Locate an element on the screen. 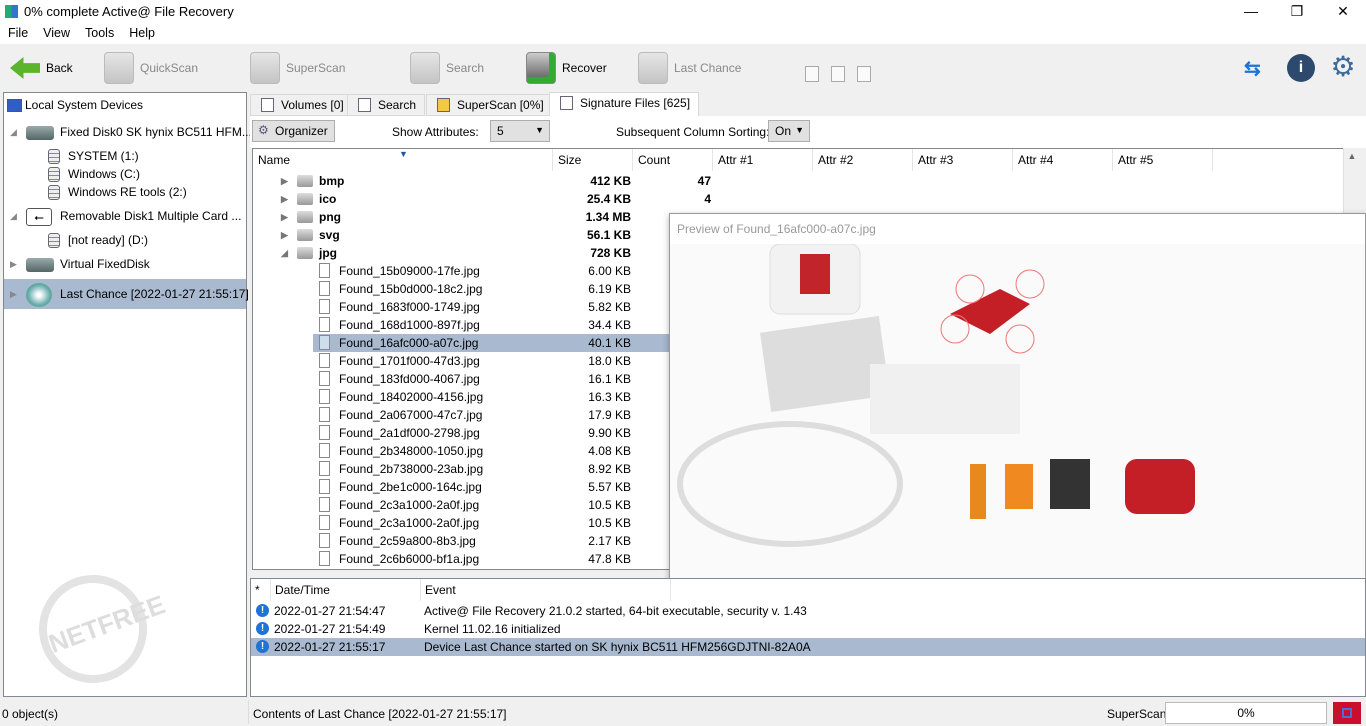 Image resolution: width=1366 pixels, height=726 pixels. folder-row-jpg: ◢ jpg 728 KB is located at coordinates (463, 253).